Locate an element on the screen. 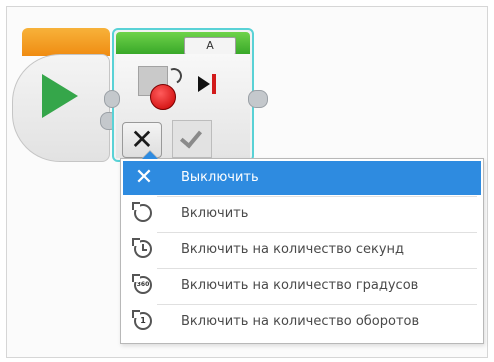 The image size is (494, 362). rotations-icon: 1 is located at coordinates (143, 321).